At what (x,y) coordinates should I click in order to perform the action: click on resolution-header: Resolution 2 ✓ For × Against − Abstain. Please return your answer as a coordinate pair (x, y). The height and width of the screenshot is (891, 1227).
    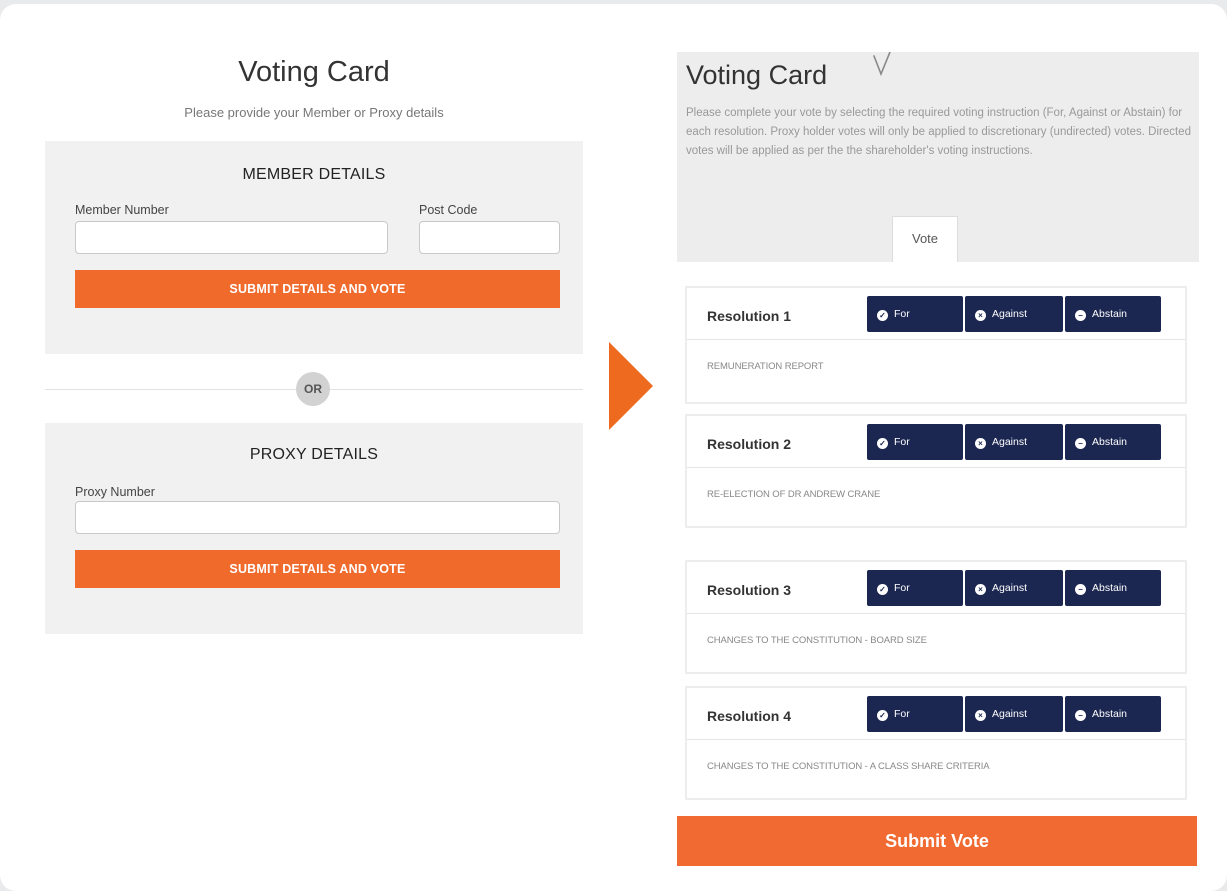
    Looking at the image, I should click on (936, 442).